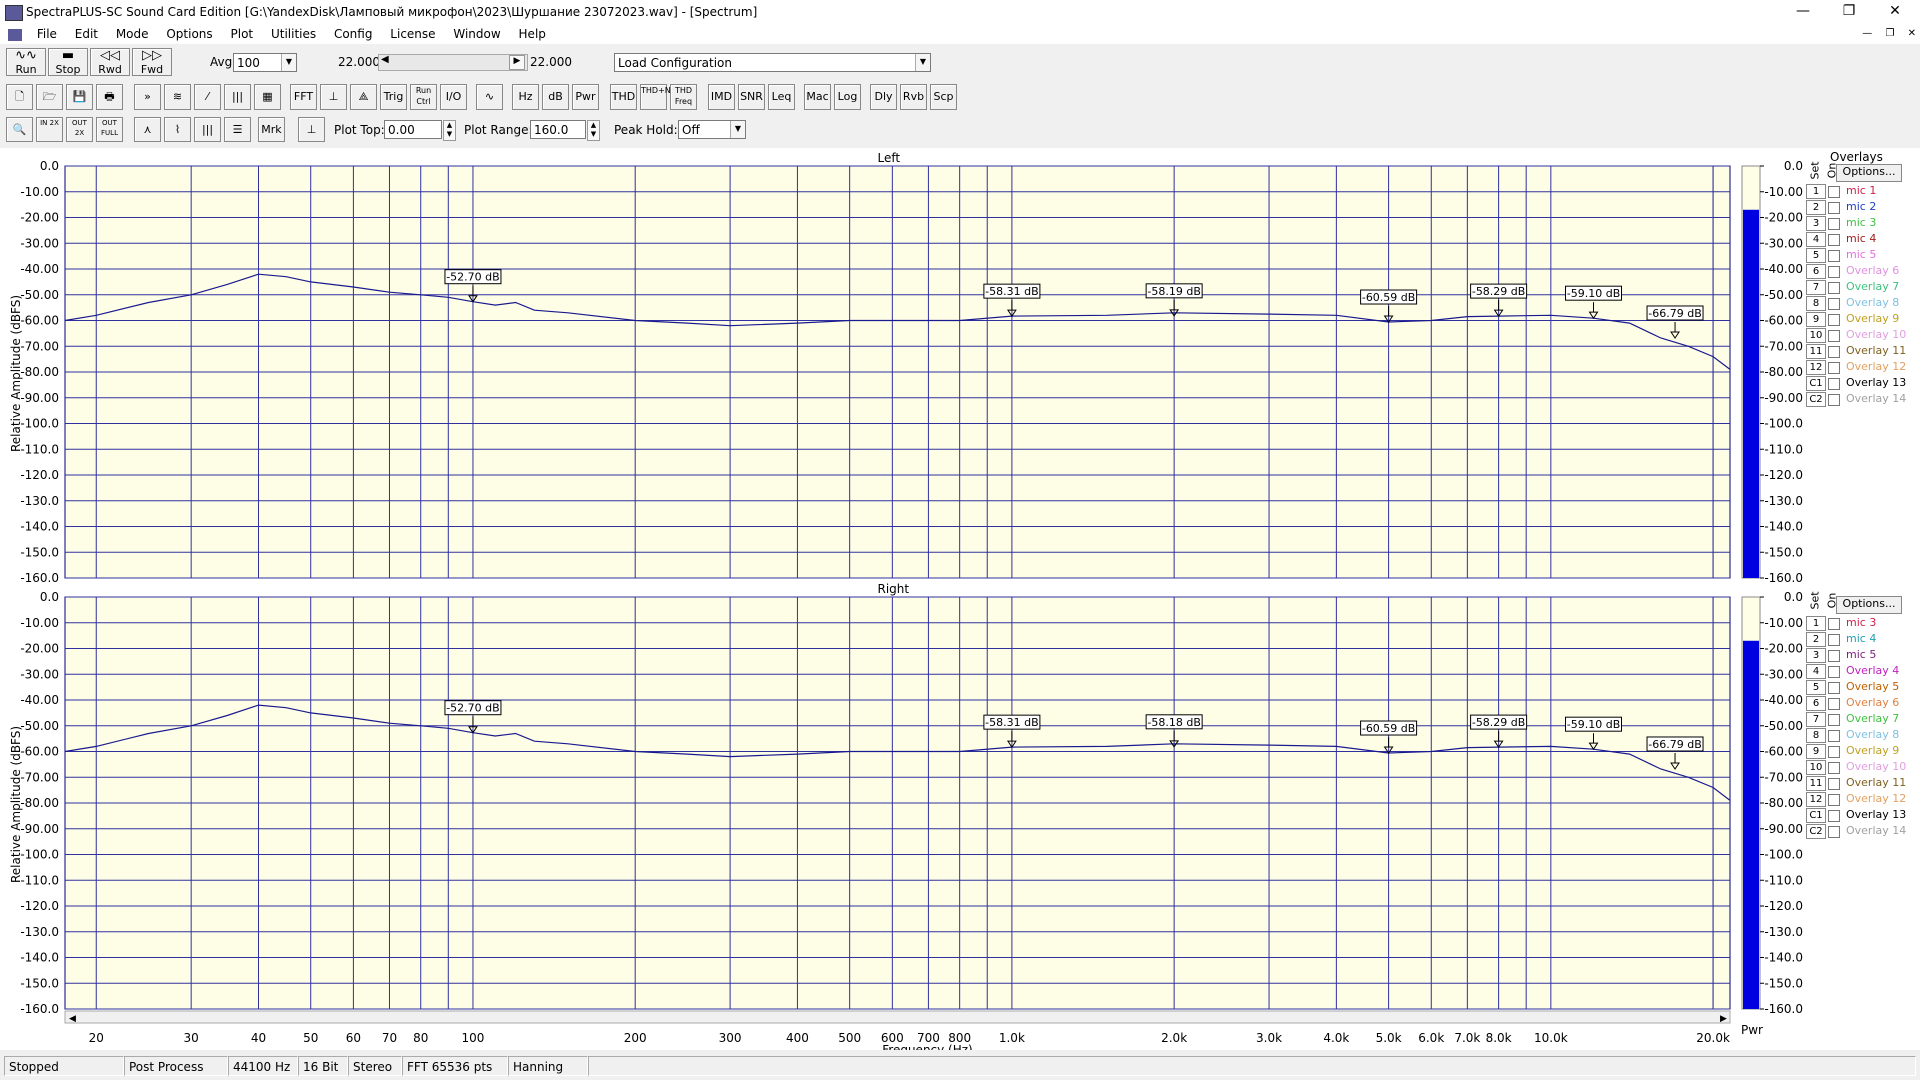 The height and width of the screenshot is (1080, 1920). What do you see at coordinates (311, 129) in the screenshot?
I see `cursor-button: ⊥` at bounding box center [311, 129].